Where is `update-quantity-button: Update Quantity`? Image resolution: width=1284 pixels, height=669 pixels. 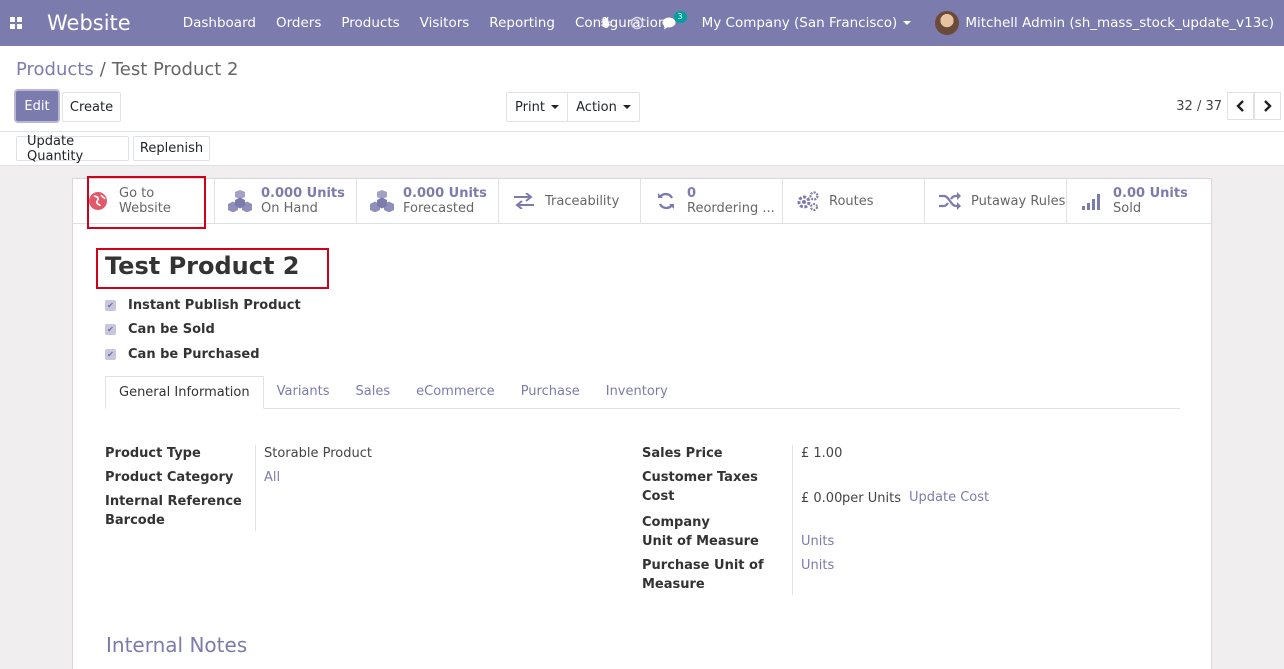
update-quantity-button: Update Quantity is located at coordinates (72, 149).